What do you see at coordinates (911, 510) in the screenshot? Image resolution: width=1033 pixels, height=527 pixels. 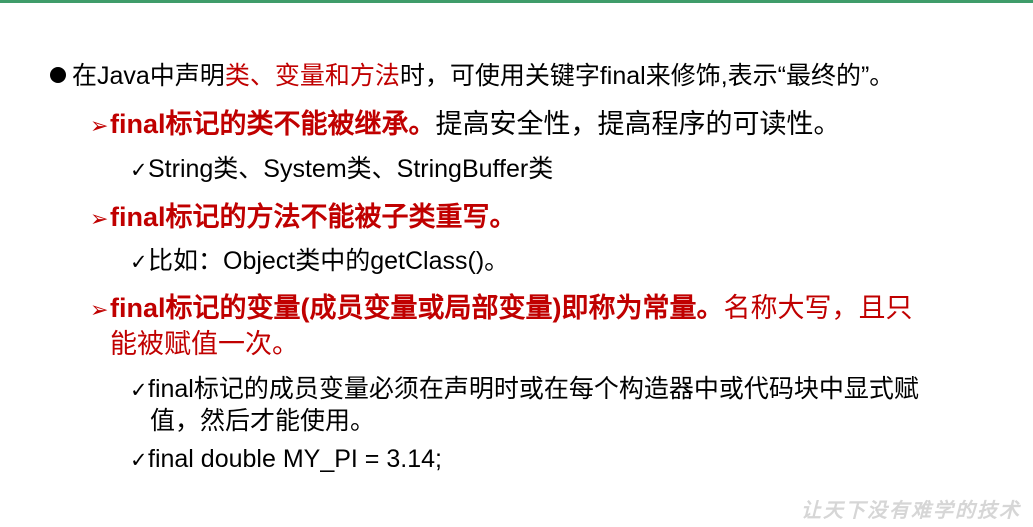 I see `watermark-slogan: 让天下没有难学的技术` at bounding box center [911, 510].